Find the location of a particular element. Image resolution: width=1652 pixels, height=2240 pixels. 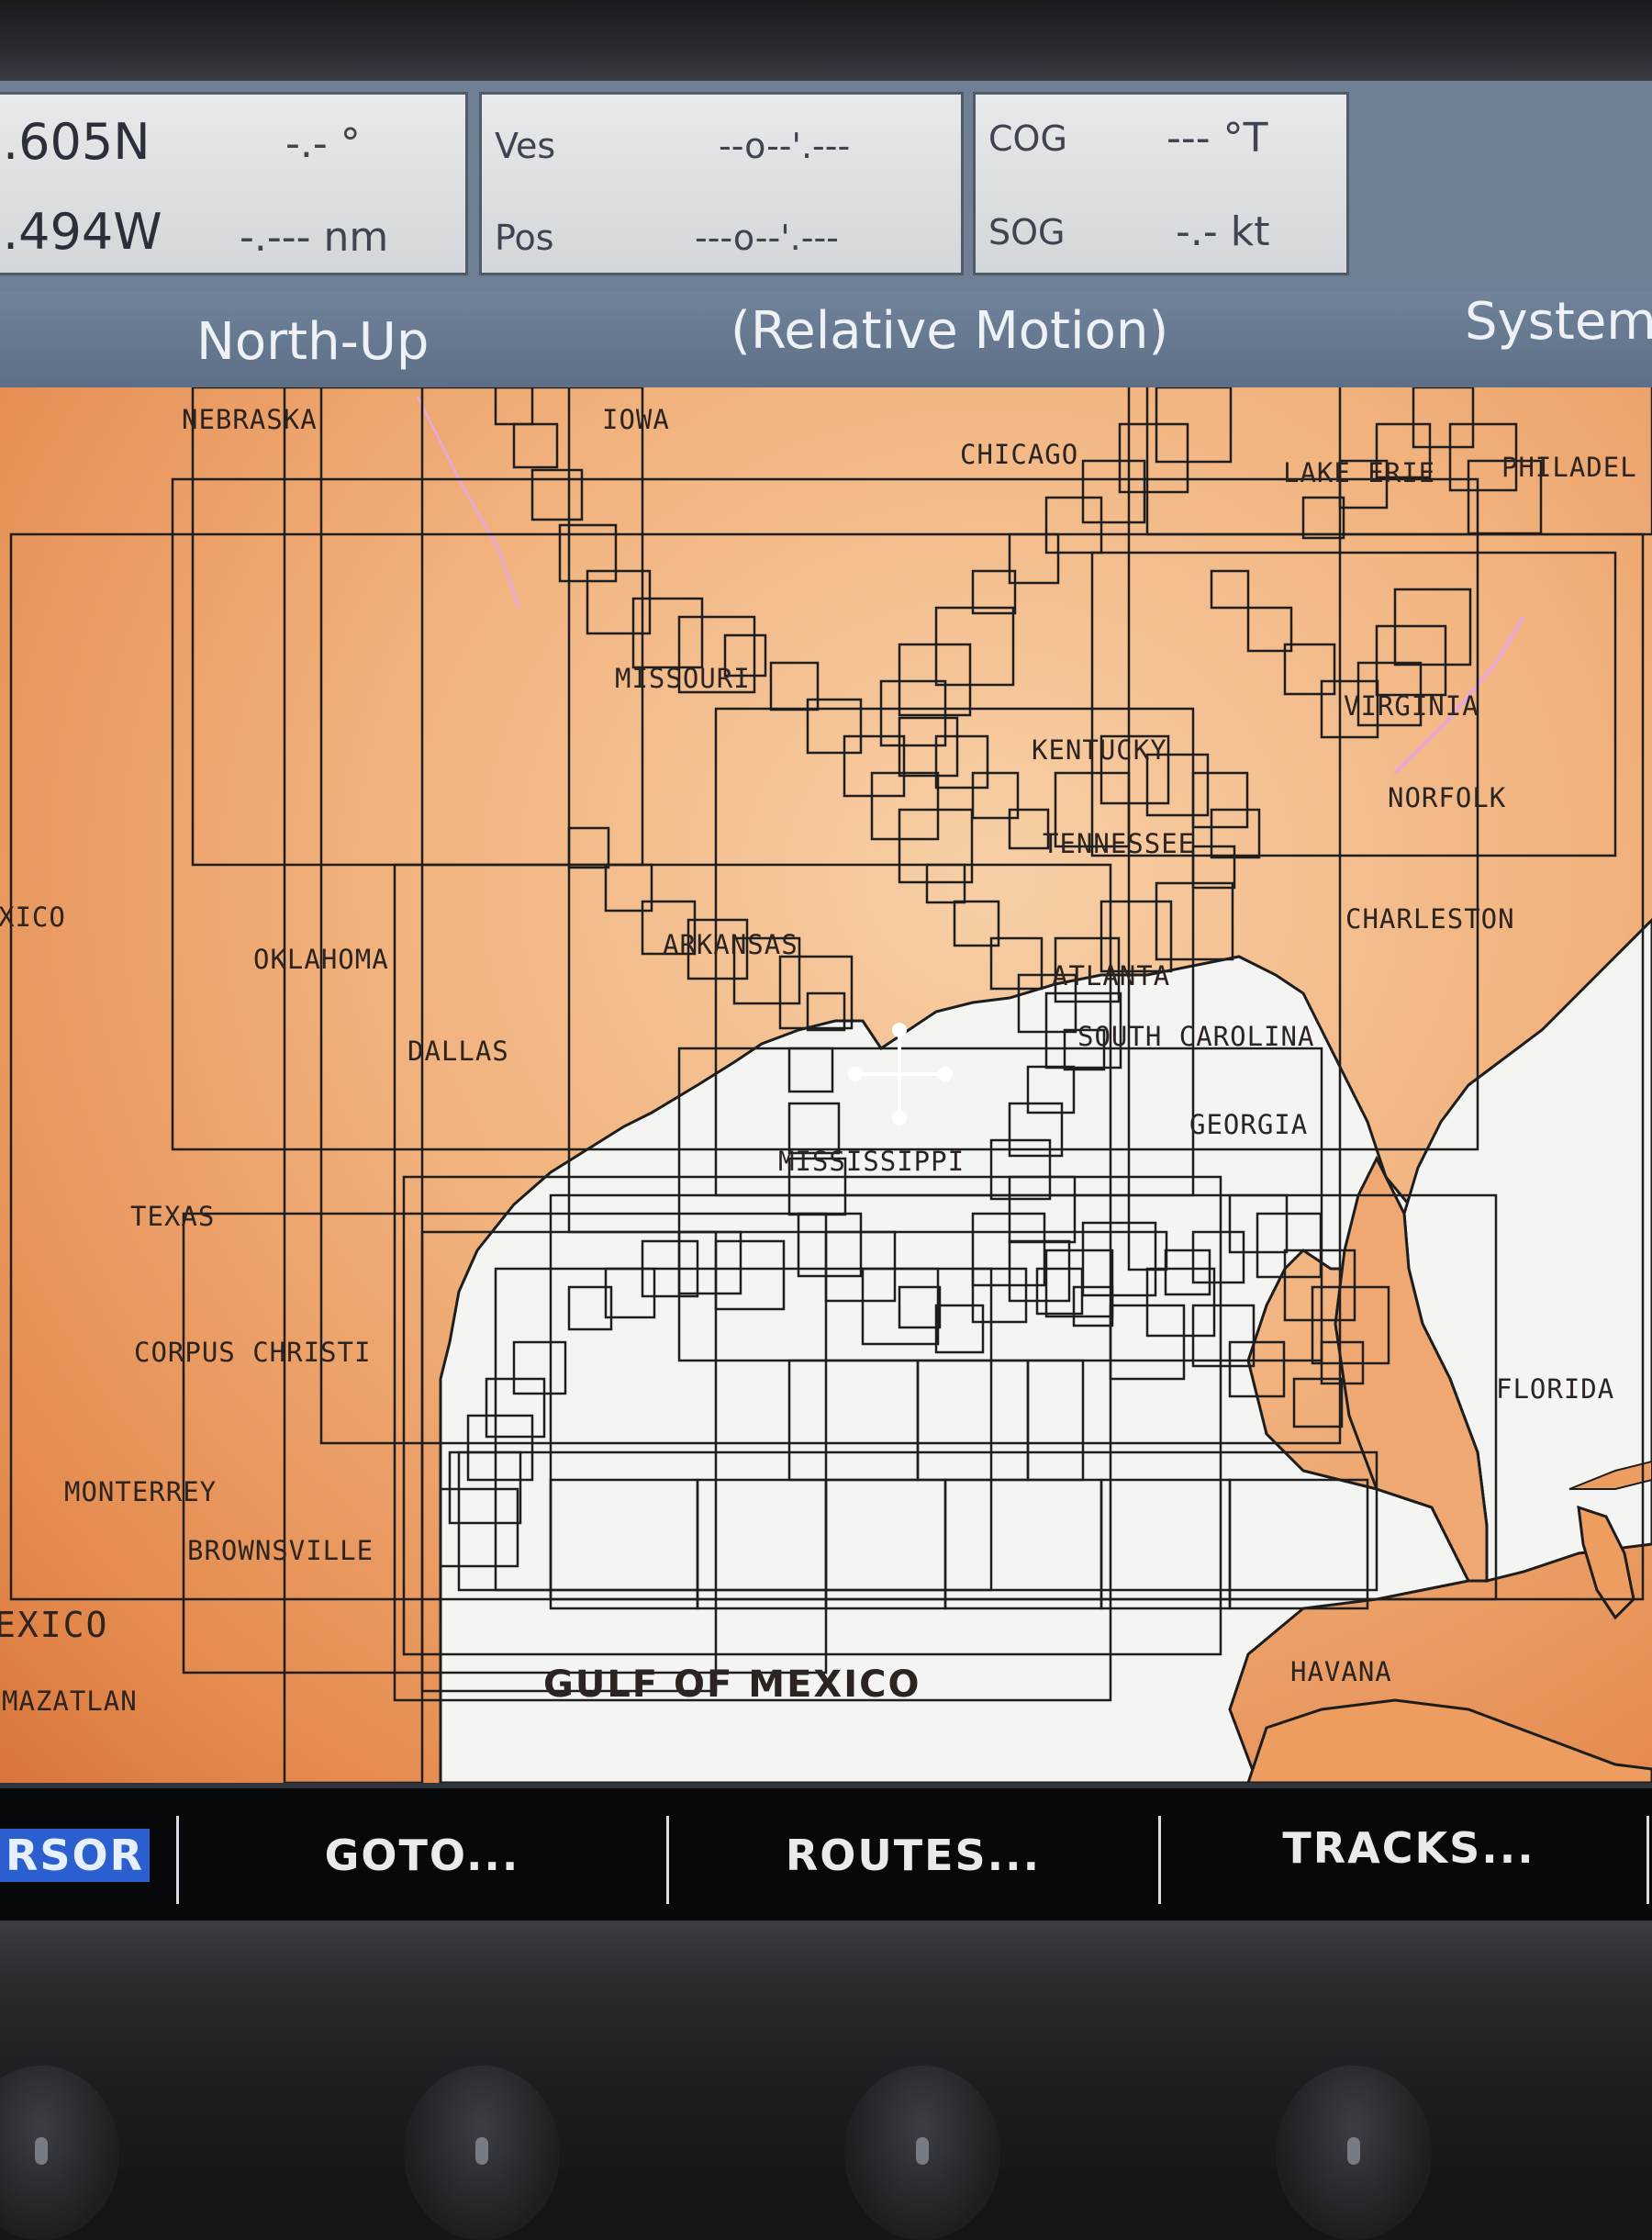

label-lake-erie: LAKE ERIE is located at coordinates (1360, 472).